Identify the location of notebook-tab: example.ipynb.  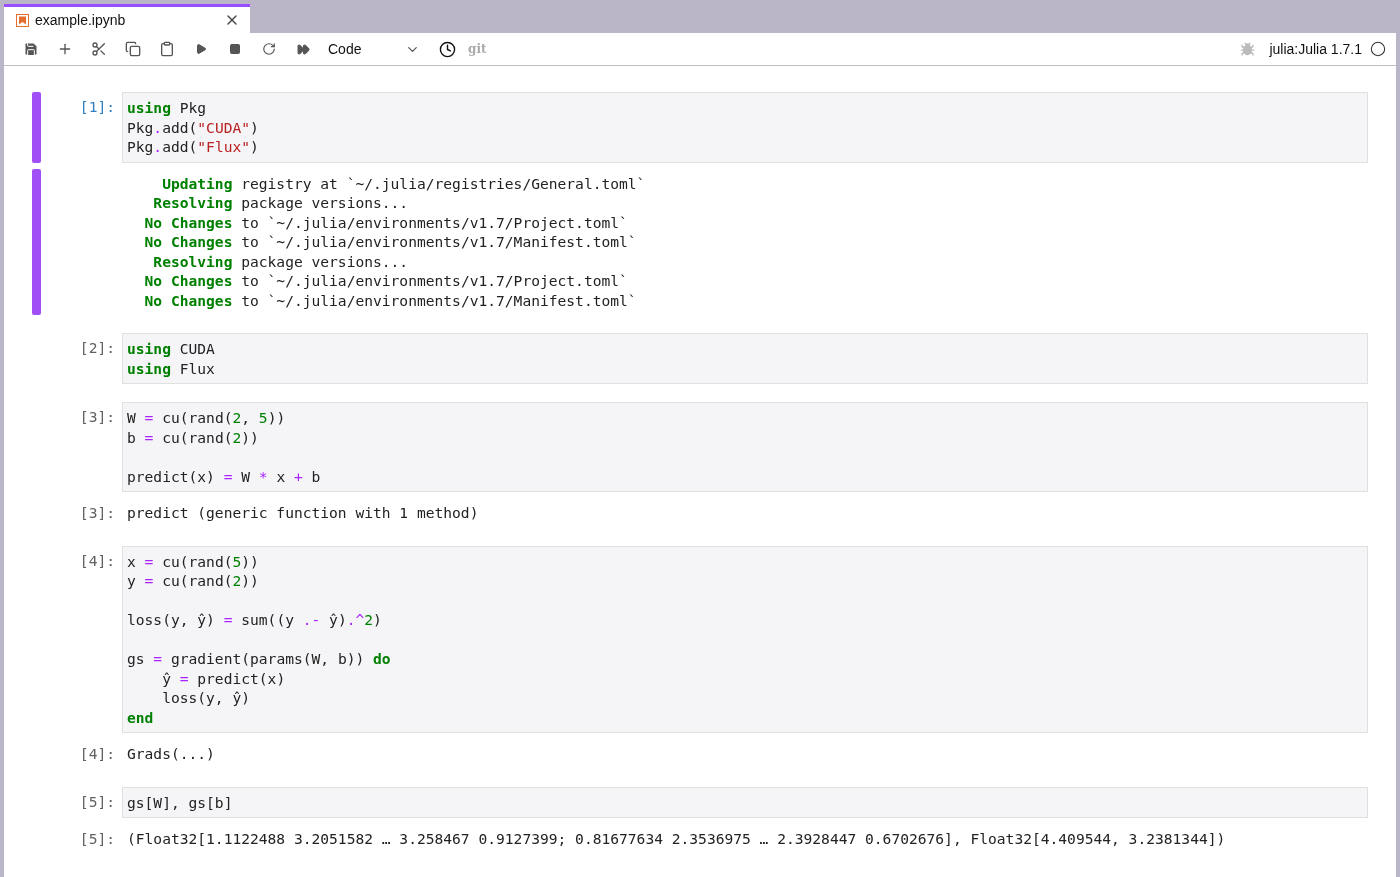
(127, 18).